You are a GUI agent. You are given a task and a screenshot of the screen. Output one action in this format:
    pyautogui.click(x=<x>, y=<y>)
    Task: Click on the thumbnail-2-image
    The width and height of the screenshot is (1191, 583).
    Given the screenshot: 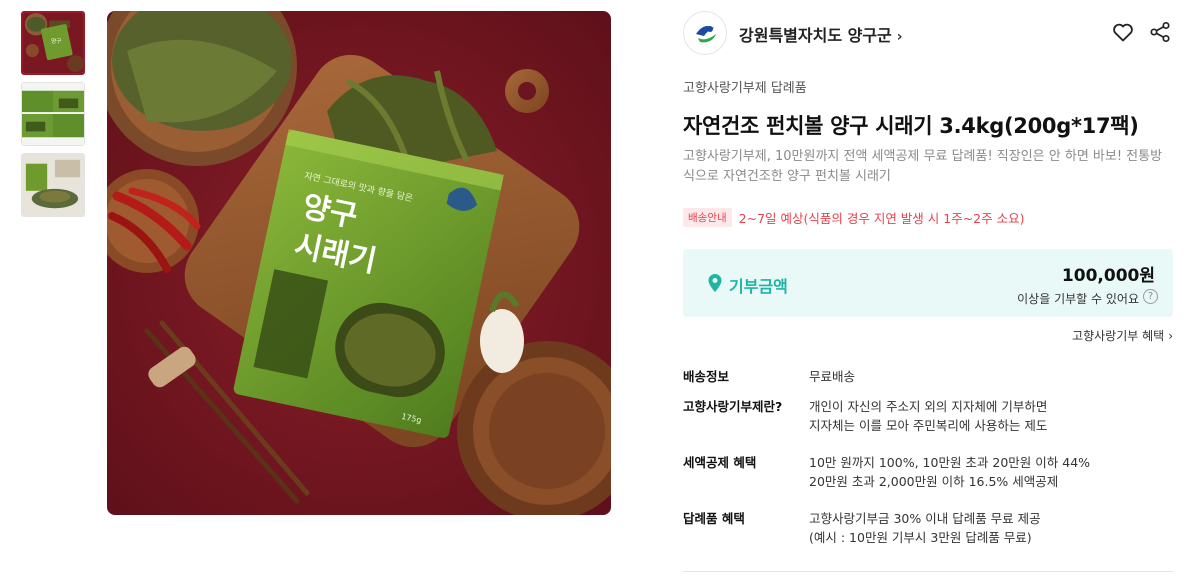 What is the action you would take?
    pyautogui.click(x=53, y=114)
    